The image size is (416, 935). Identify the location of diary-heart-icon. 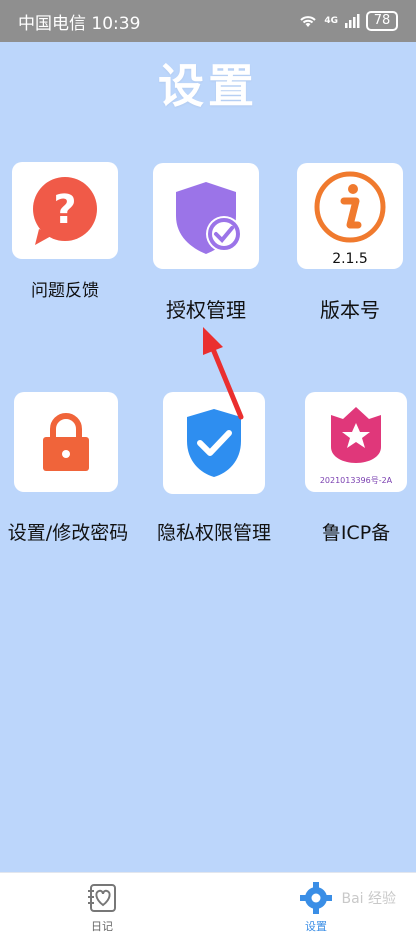
(102, 898).